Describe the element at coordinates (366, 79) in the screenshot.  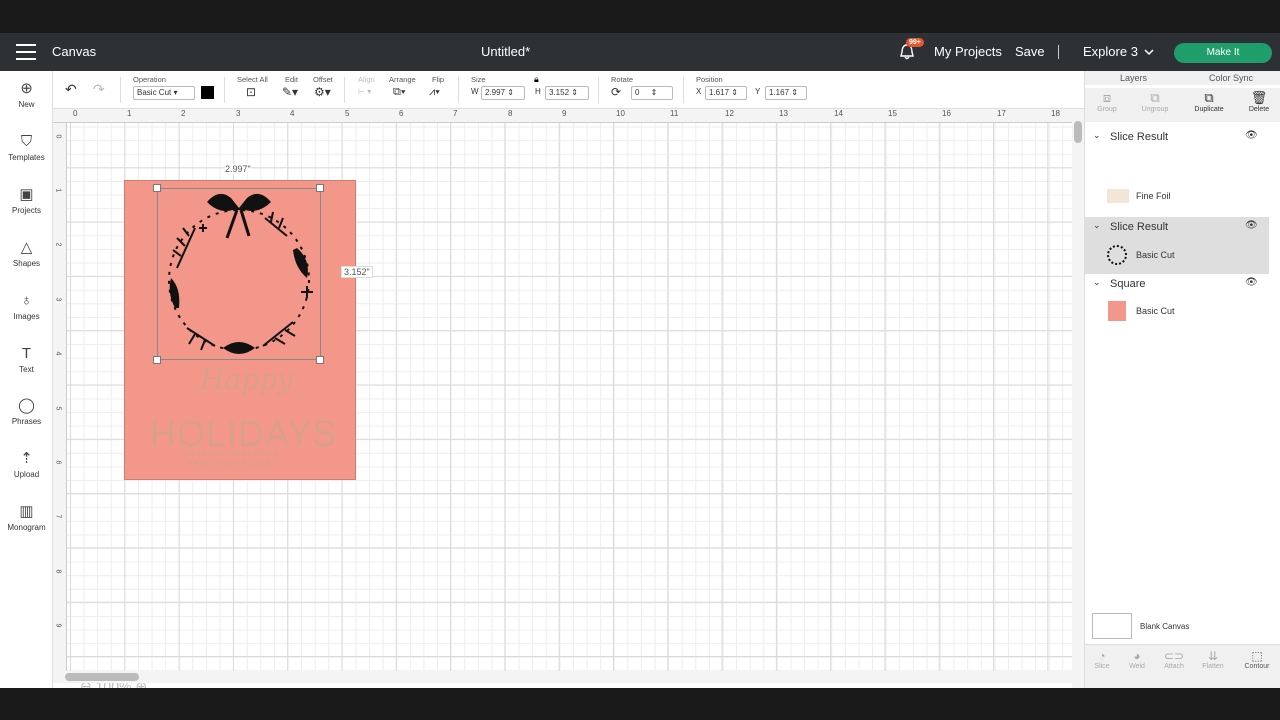
I see `align-label: Align` at that location.